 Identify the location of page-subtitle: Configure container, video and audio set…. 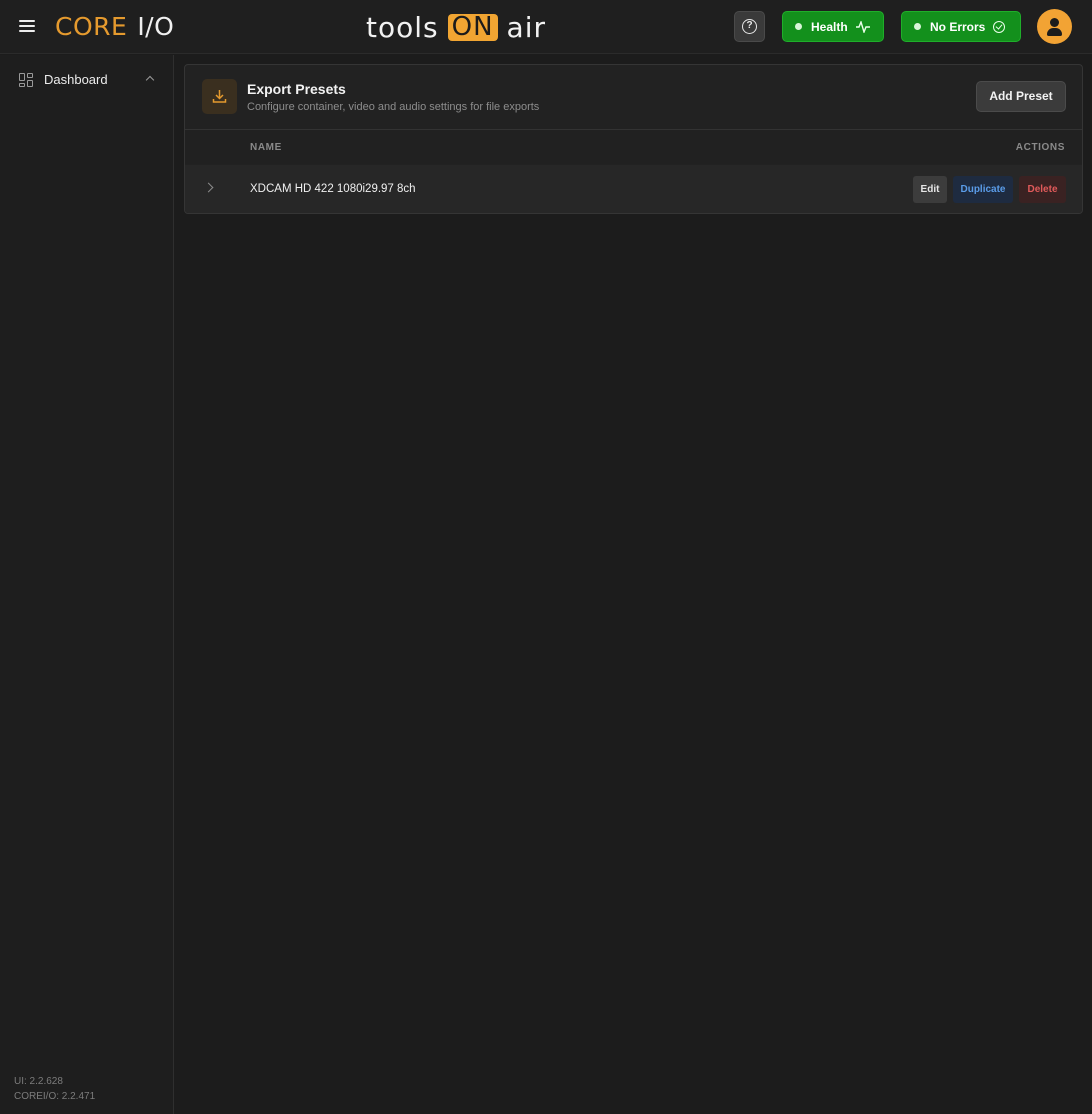
(393, 107).